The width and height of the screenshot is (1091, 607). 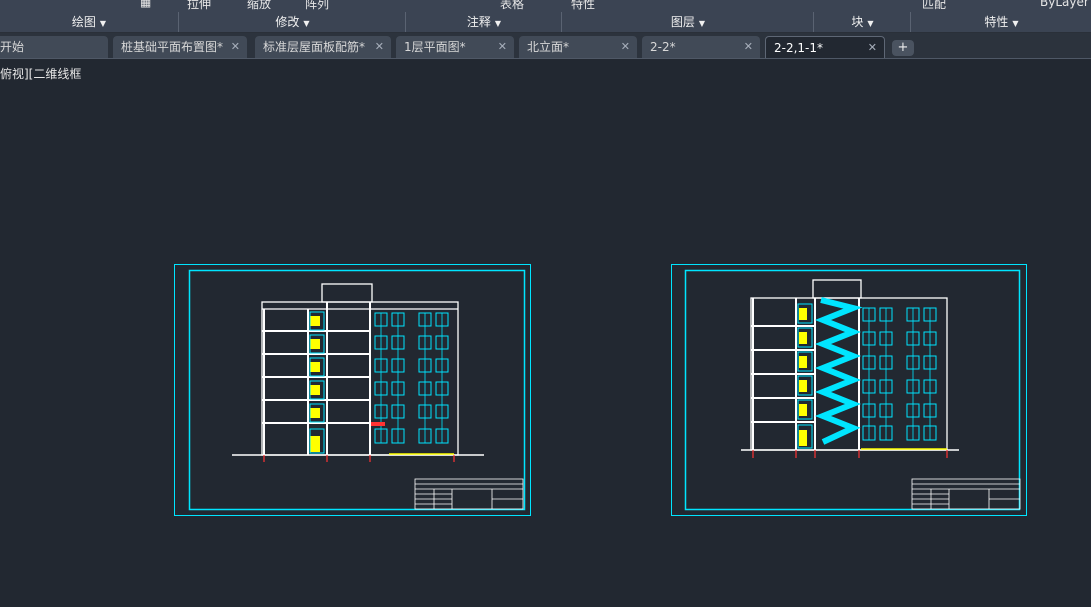 What do you see at coordinates (54, 47) in the screenshot?
I see `tab-start: 开始` at bounding box center [54, 47].